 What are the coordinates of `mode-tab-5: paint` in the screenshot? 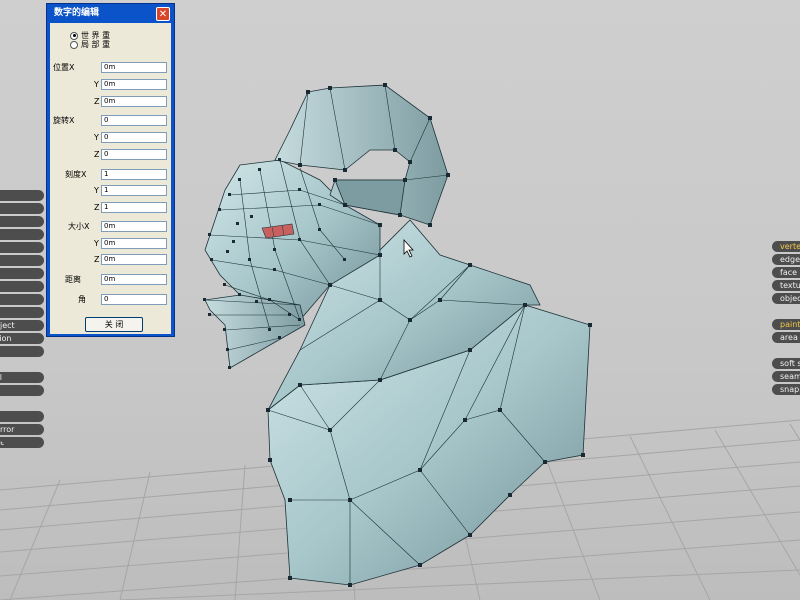 It's located at (786, 324).